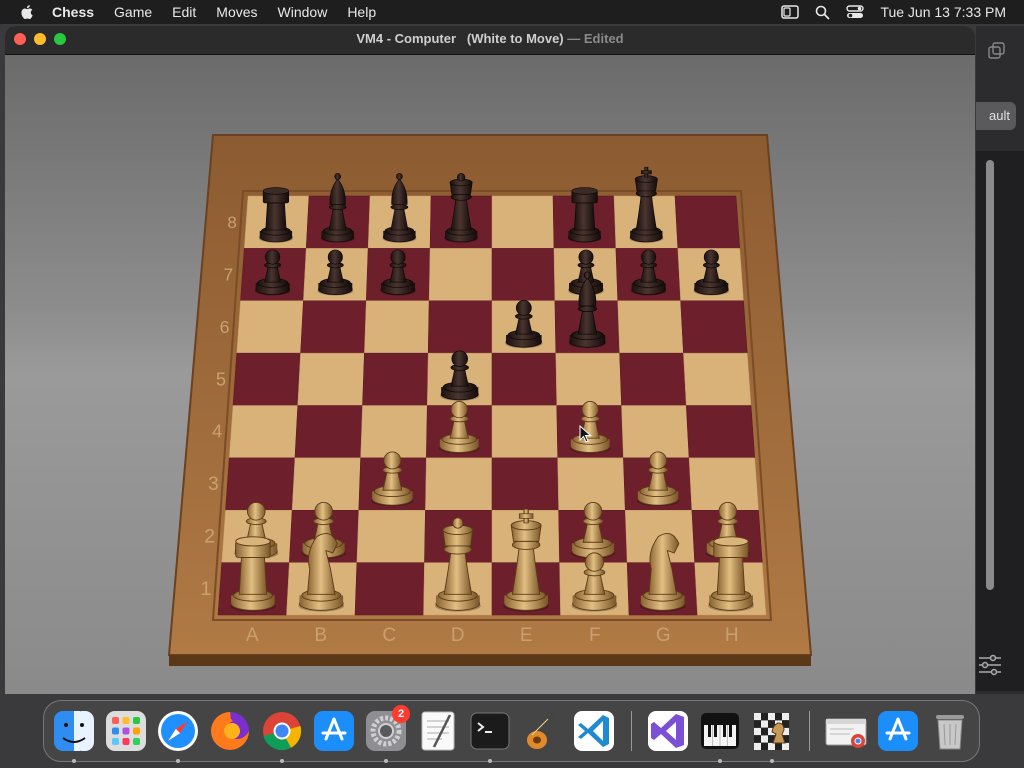  I want to click on menu-game: Game, so click(133, 12).